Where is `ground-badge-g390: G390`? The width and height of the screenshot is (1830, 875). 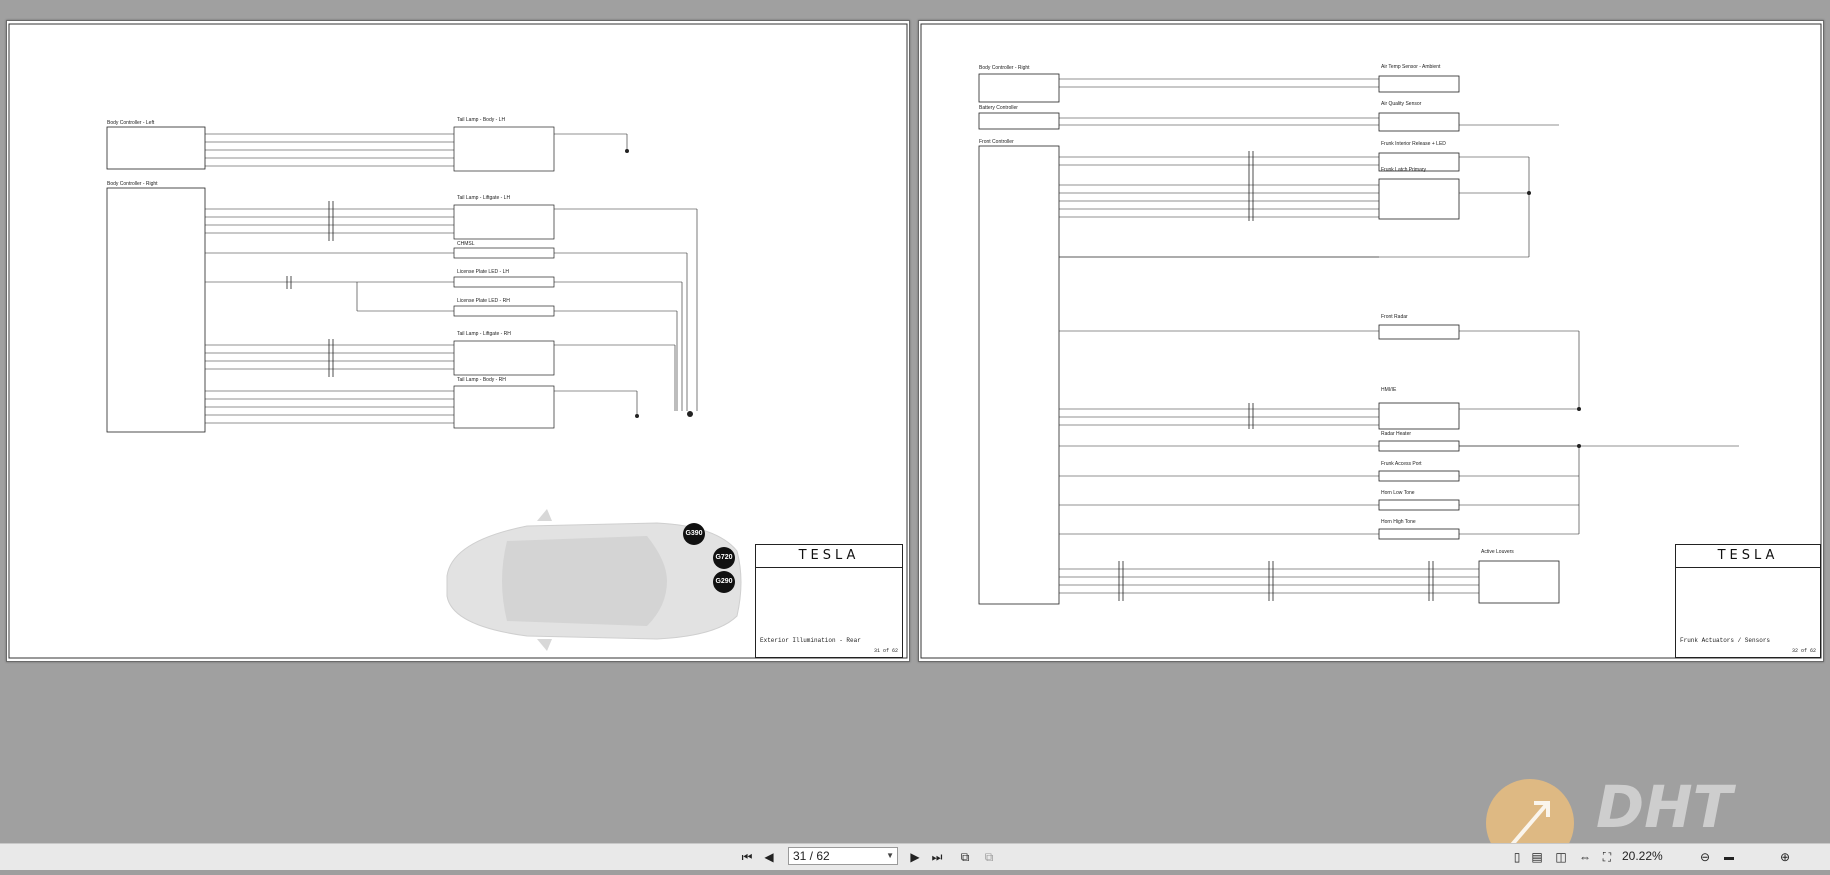
ground-badge-g390: G390 is located at coordinates (694, 534).